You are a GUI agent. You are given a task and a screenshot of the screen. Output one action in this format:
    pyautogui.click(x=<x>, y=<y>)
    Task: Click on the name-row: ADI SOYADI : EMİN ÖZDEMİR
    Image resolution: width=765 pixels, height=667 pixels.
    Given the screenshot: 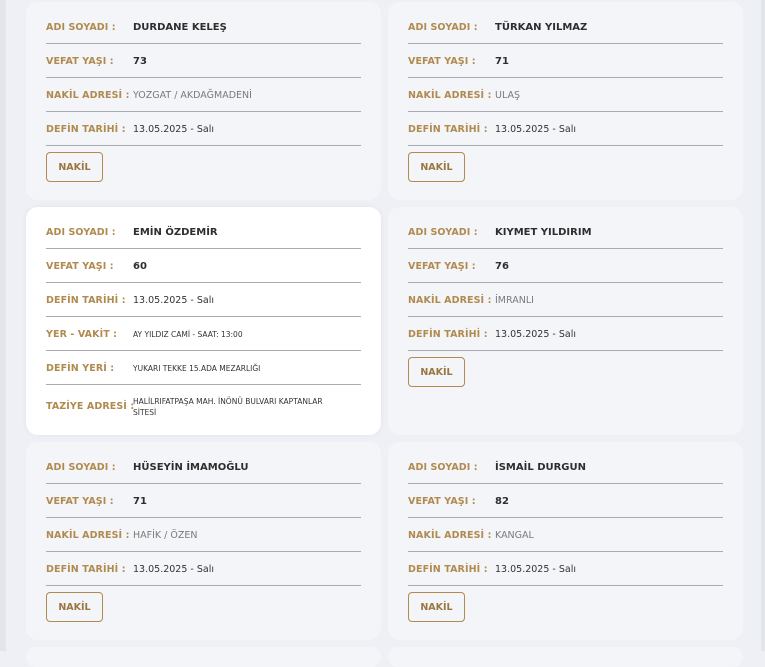 What is the action you would take?
    pyautogui.click(x=203, y=232)
    